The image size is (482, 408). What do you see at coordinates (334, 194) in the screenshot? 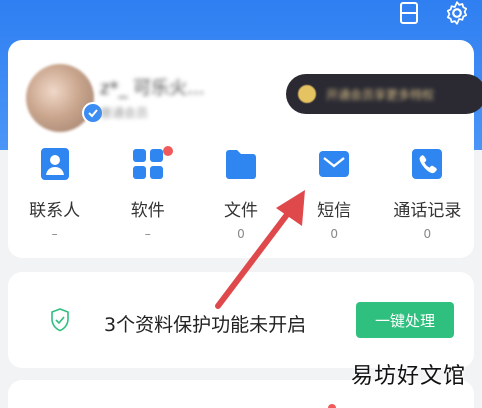
I see `grid-item-messages: 短信 0` at bounding box center [334, 194].